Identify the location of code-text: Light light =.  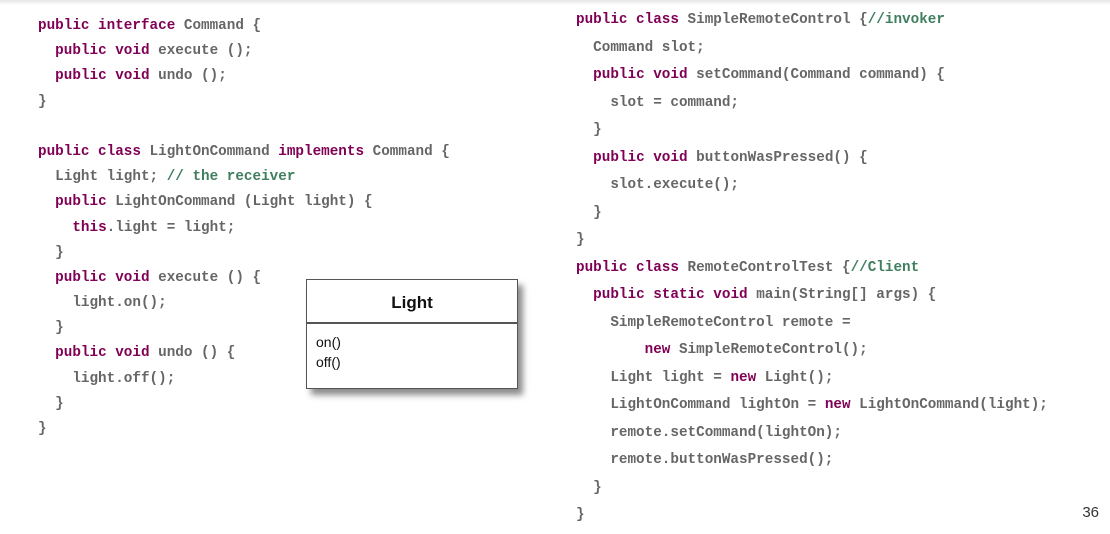
(653, 377).